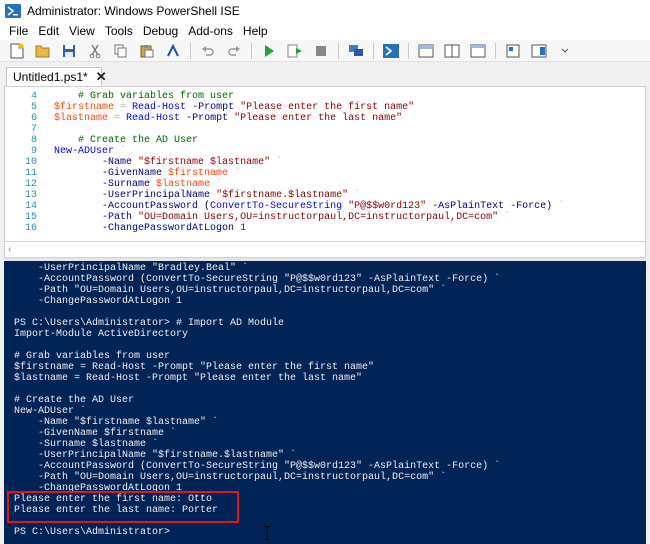 Image resolution: width=650 pixels, height=544 pixels. I want to click on code-token: Read-Host, so click(153, 118).